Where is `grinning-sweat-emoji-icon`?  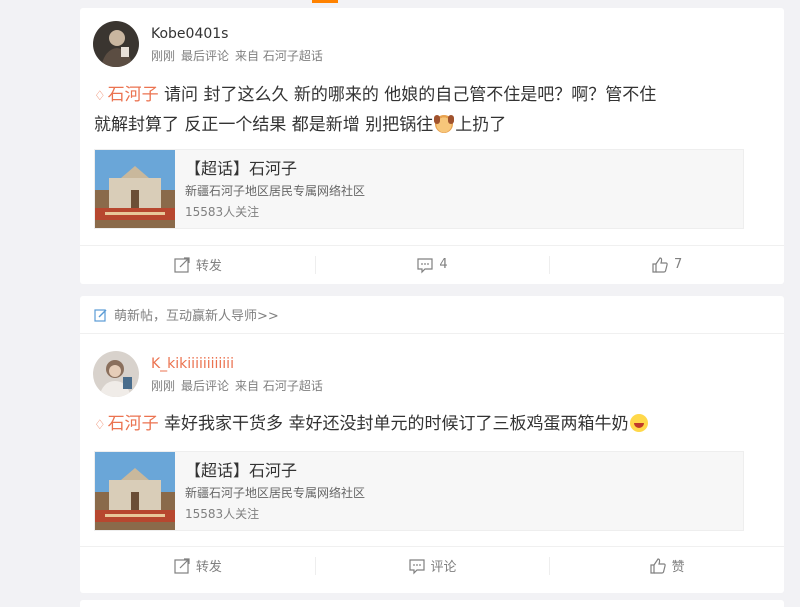
grinning-sweat-emoji-icon is located at coordinates (639, 423).